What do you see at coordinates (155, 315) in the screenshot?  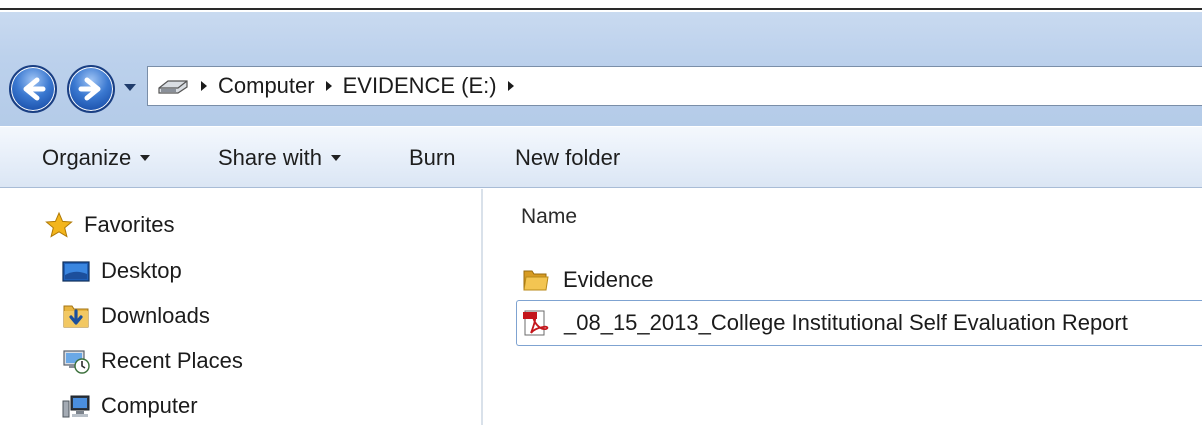 I see `nav-item-downloads-label: Downloads` at bounding box center [155, 315].